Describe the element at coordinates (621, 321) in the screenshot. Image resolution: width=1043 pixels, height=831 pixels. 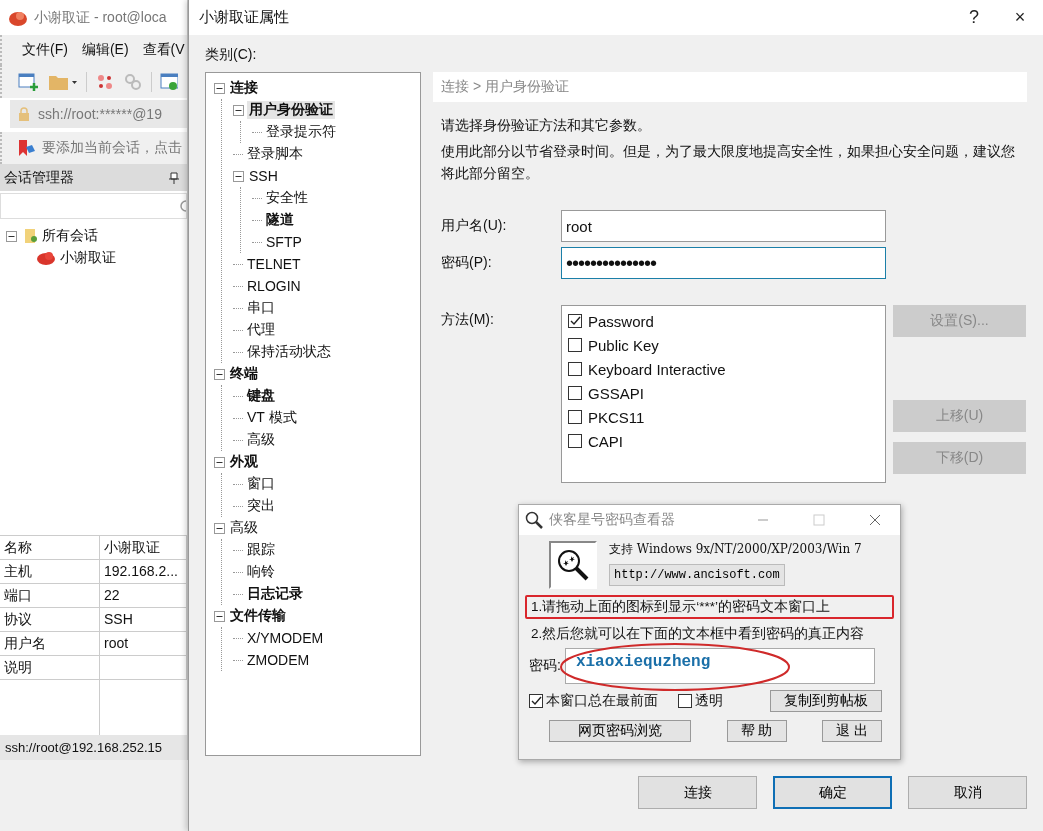
I see `method-option: Password` at that location.